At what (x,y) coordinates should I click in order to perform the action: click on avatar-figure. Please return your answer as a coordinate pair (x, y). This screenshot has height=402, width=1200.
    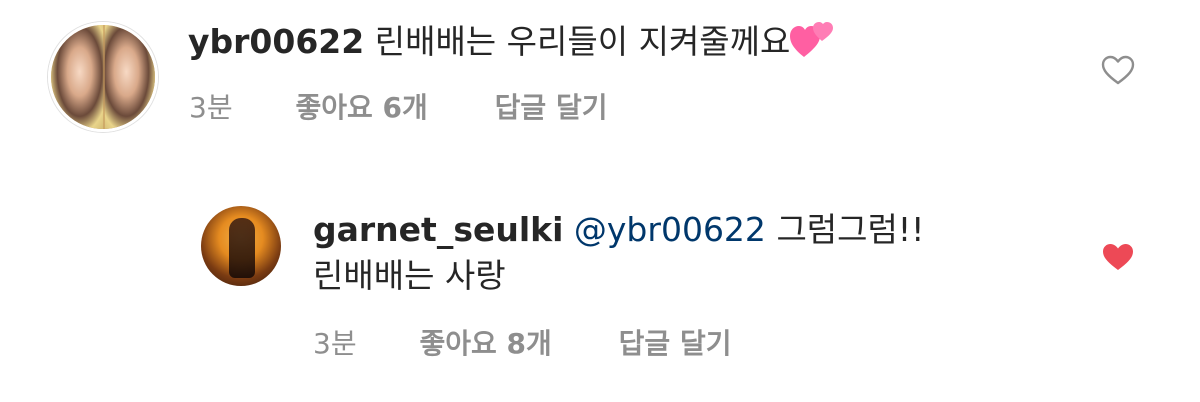
    Looking at the image, I should click on (242, 248).